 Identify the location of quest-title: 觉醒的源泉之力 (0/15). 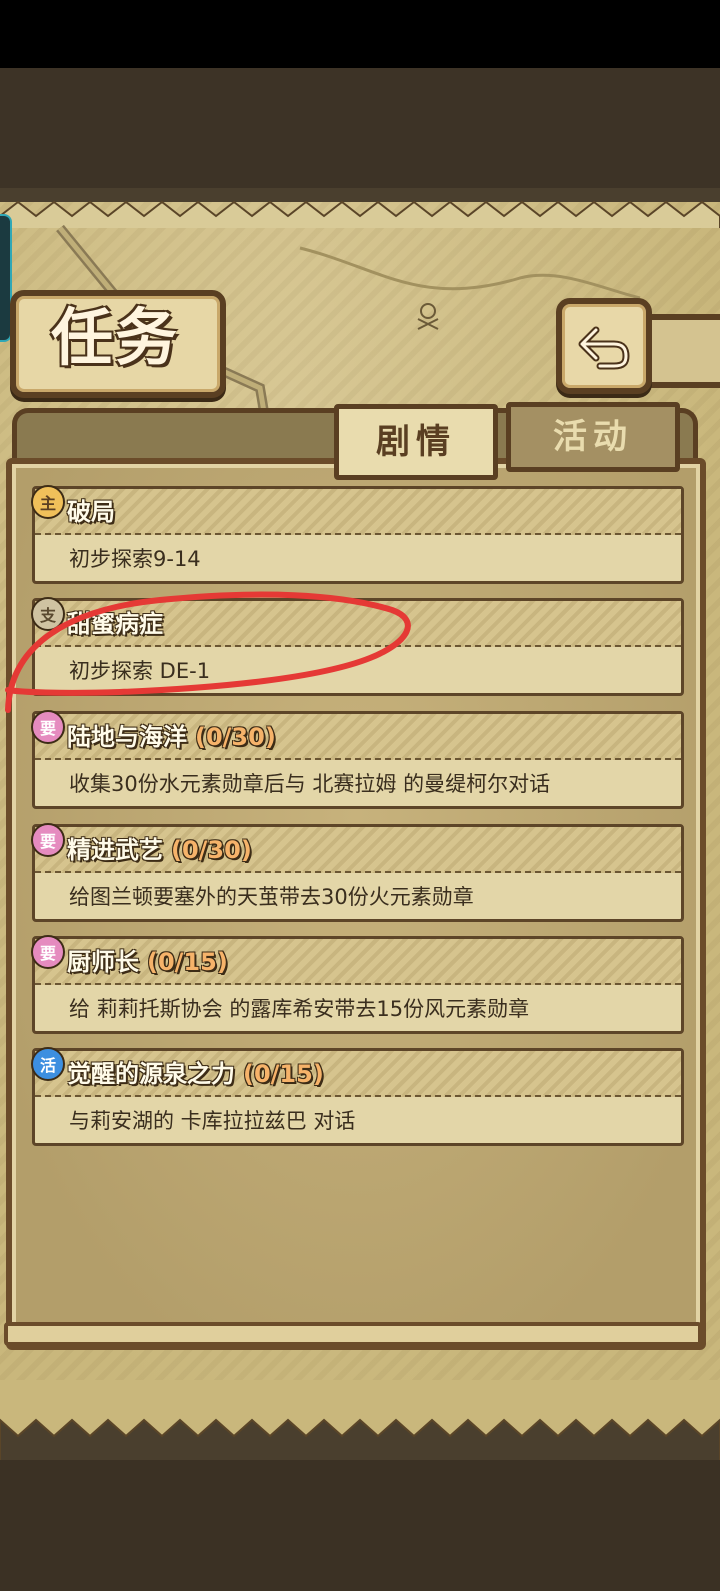
(195, 1074).